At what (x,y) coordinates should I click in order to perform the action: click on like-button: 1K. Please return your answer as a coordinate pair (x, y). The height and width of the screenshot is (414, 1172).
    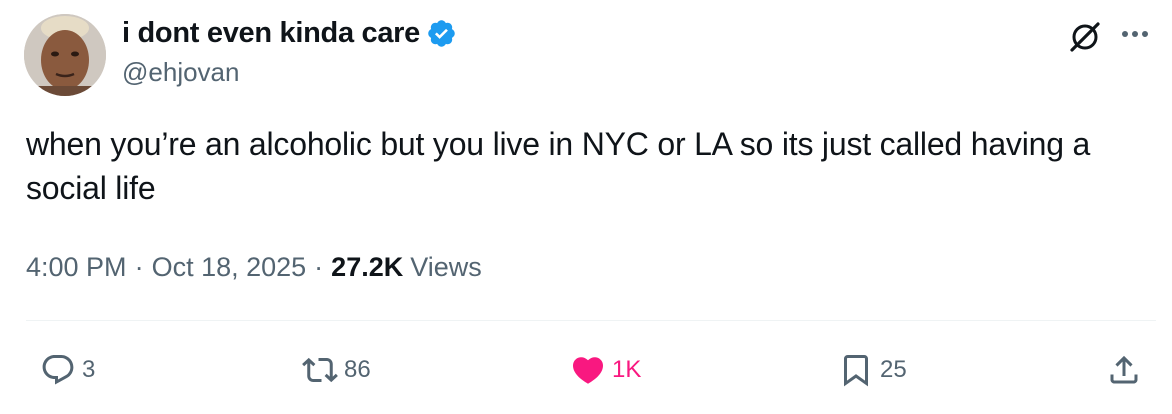
    Looking at the image, I should click on (605, 370).